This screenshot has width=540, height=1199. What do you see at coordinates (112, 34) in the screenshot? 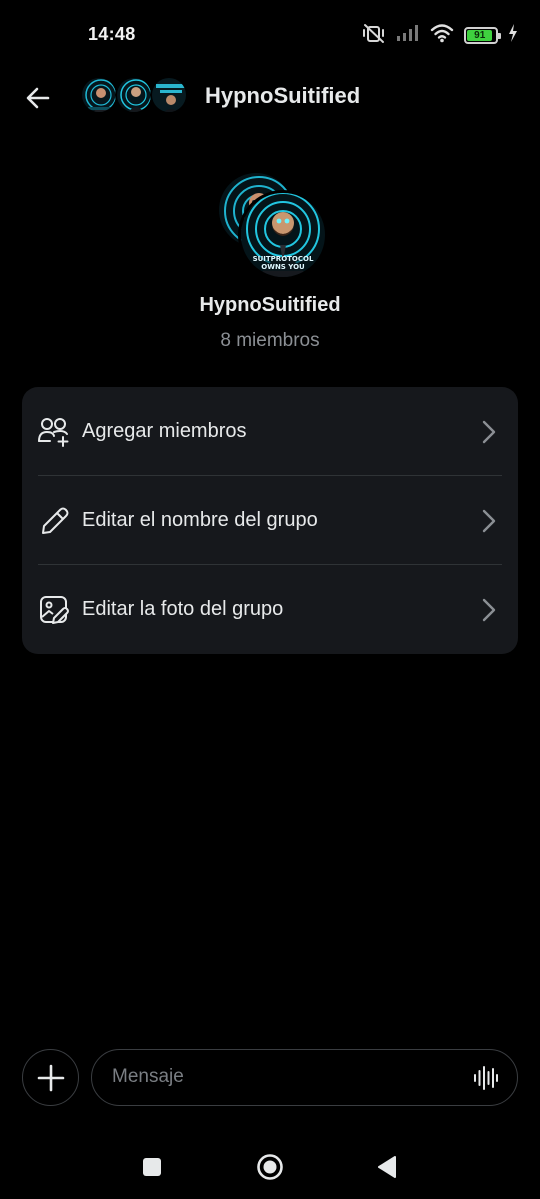
I see `status-time: 14:48` at bounding box center [112, 34].